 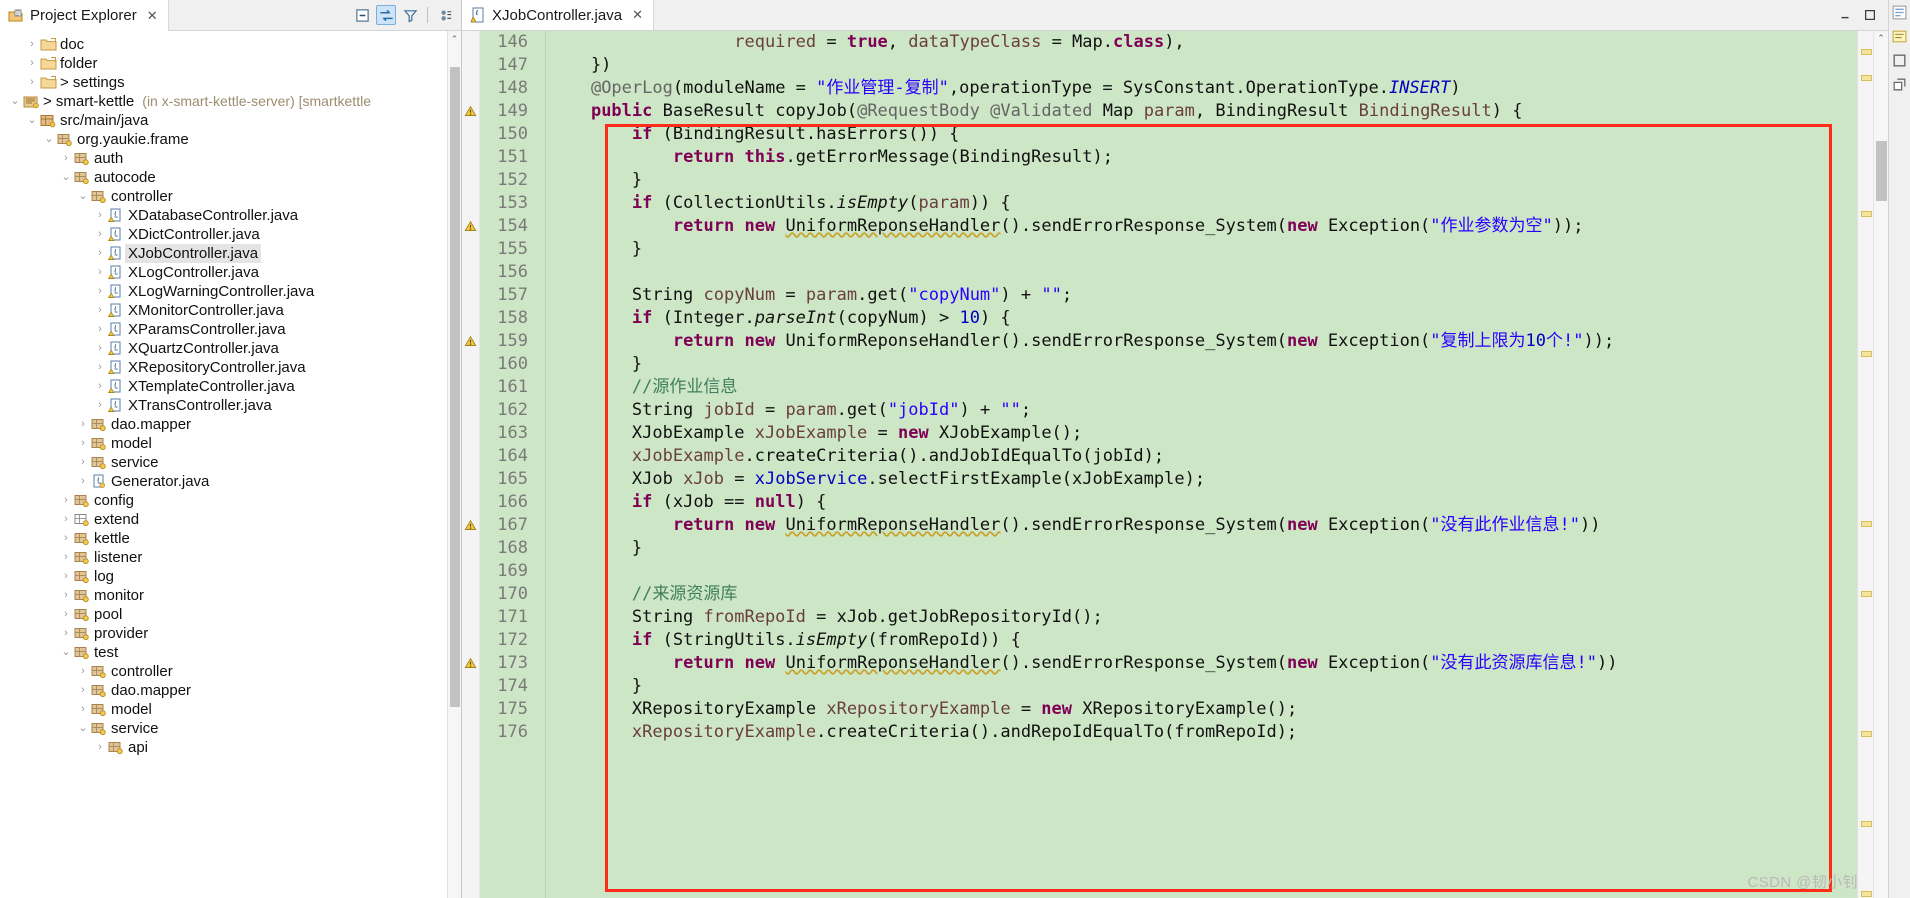 I want to click on tree-item-xtranscontroller-java: › XTransController.java, so click(x=230, y=405).